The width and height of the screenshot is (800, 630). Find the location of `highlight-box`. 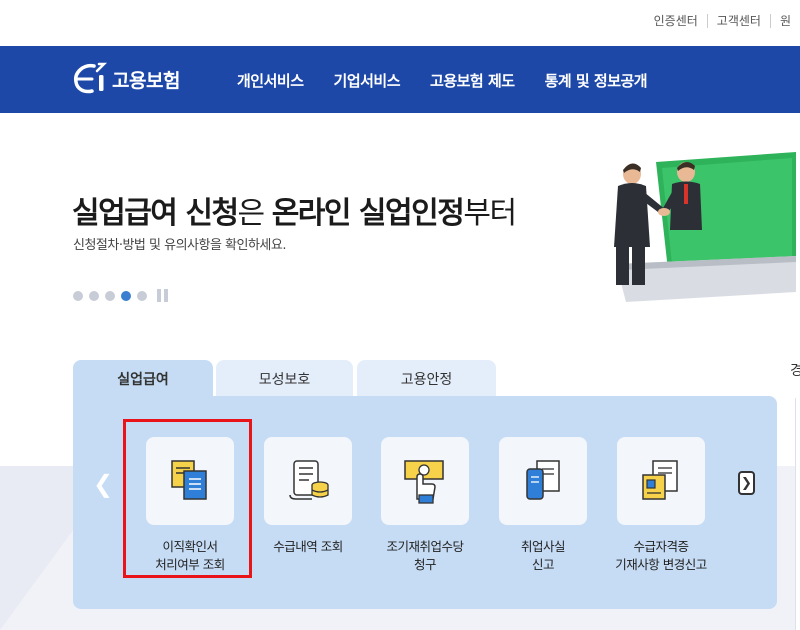

highlight-box is located at coordinates (187, 498).